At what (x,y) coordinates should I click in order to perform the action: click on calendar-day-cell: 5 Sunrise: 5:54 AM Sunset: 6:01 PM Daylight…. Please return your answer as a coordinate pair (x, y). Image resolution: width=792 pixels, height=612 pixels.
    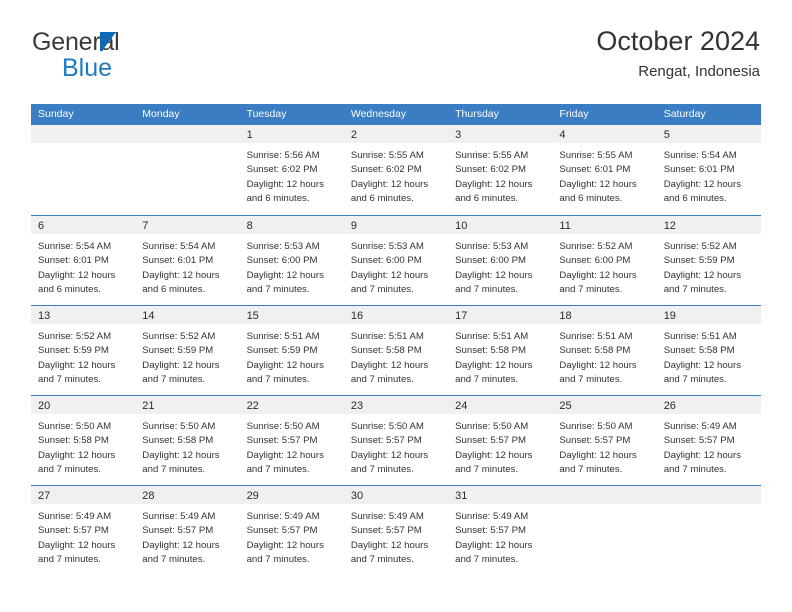
    Looking at the image, I should click on (708, 170).